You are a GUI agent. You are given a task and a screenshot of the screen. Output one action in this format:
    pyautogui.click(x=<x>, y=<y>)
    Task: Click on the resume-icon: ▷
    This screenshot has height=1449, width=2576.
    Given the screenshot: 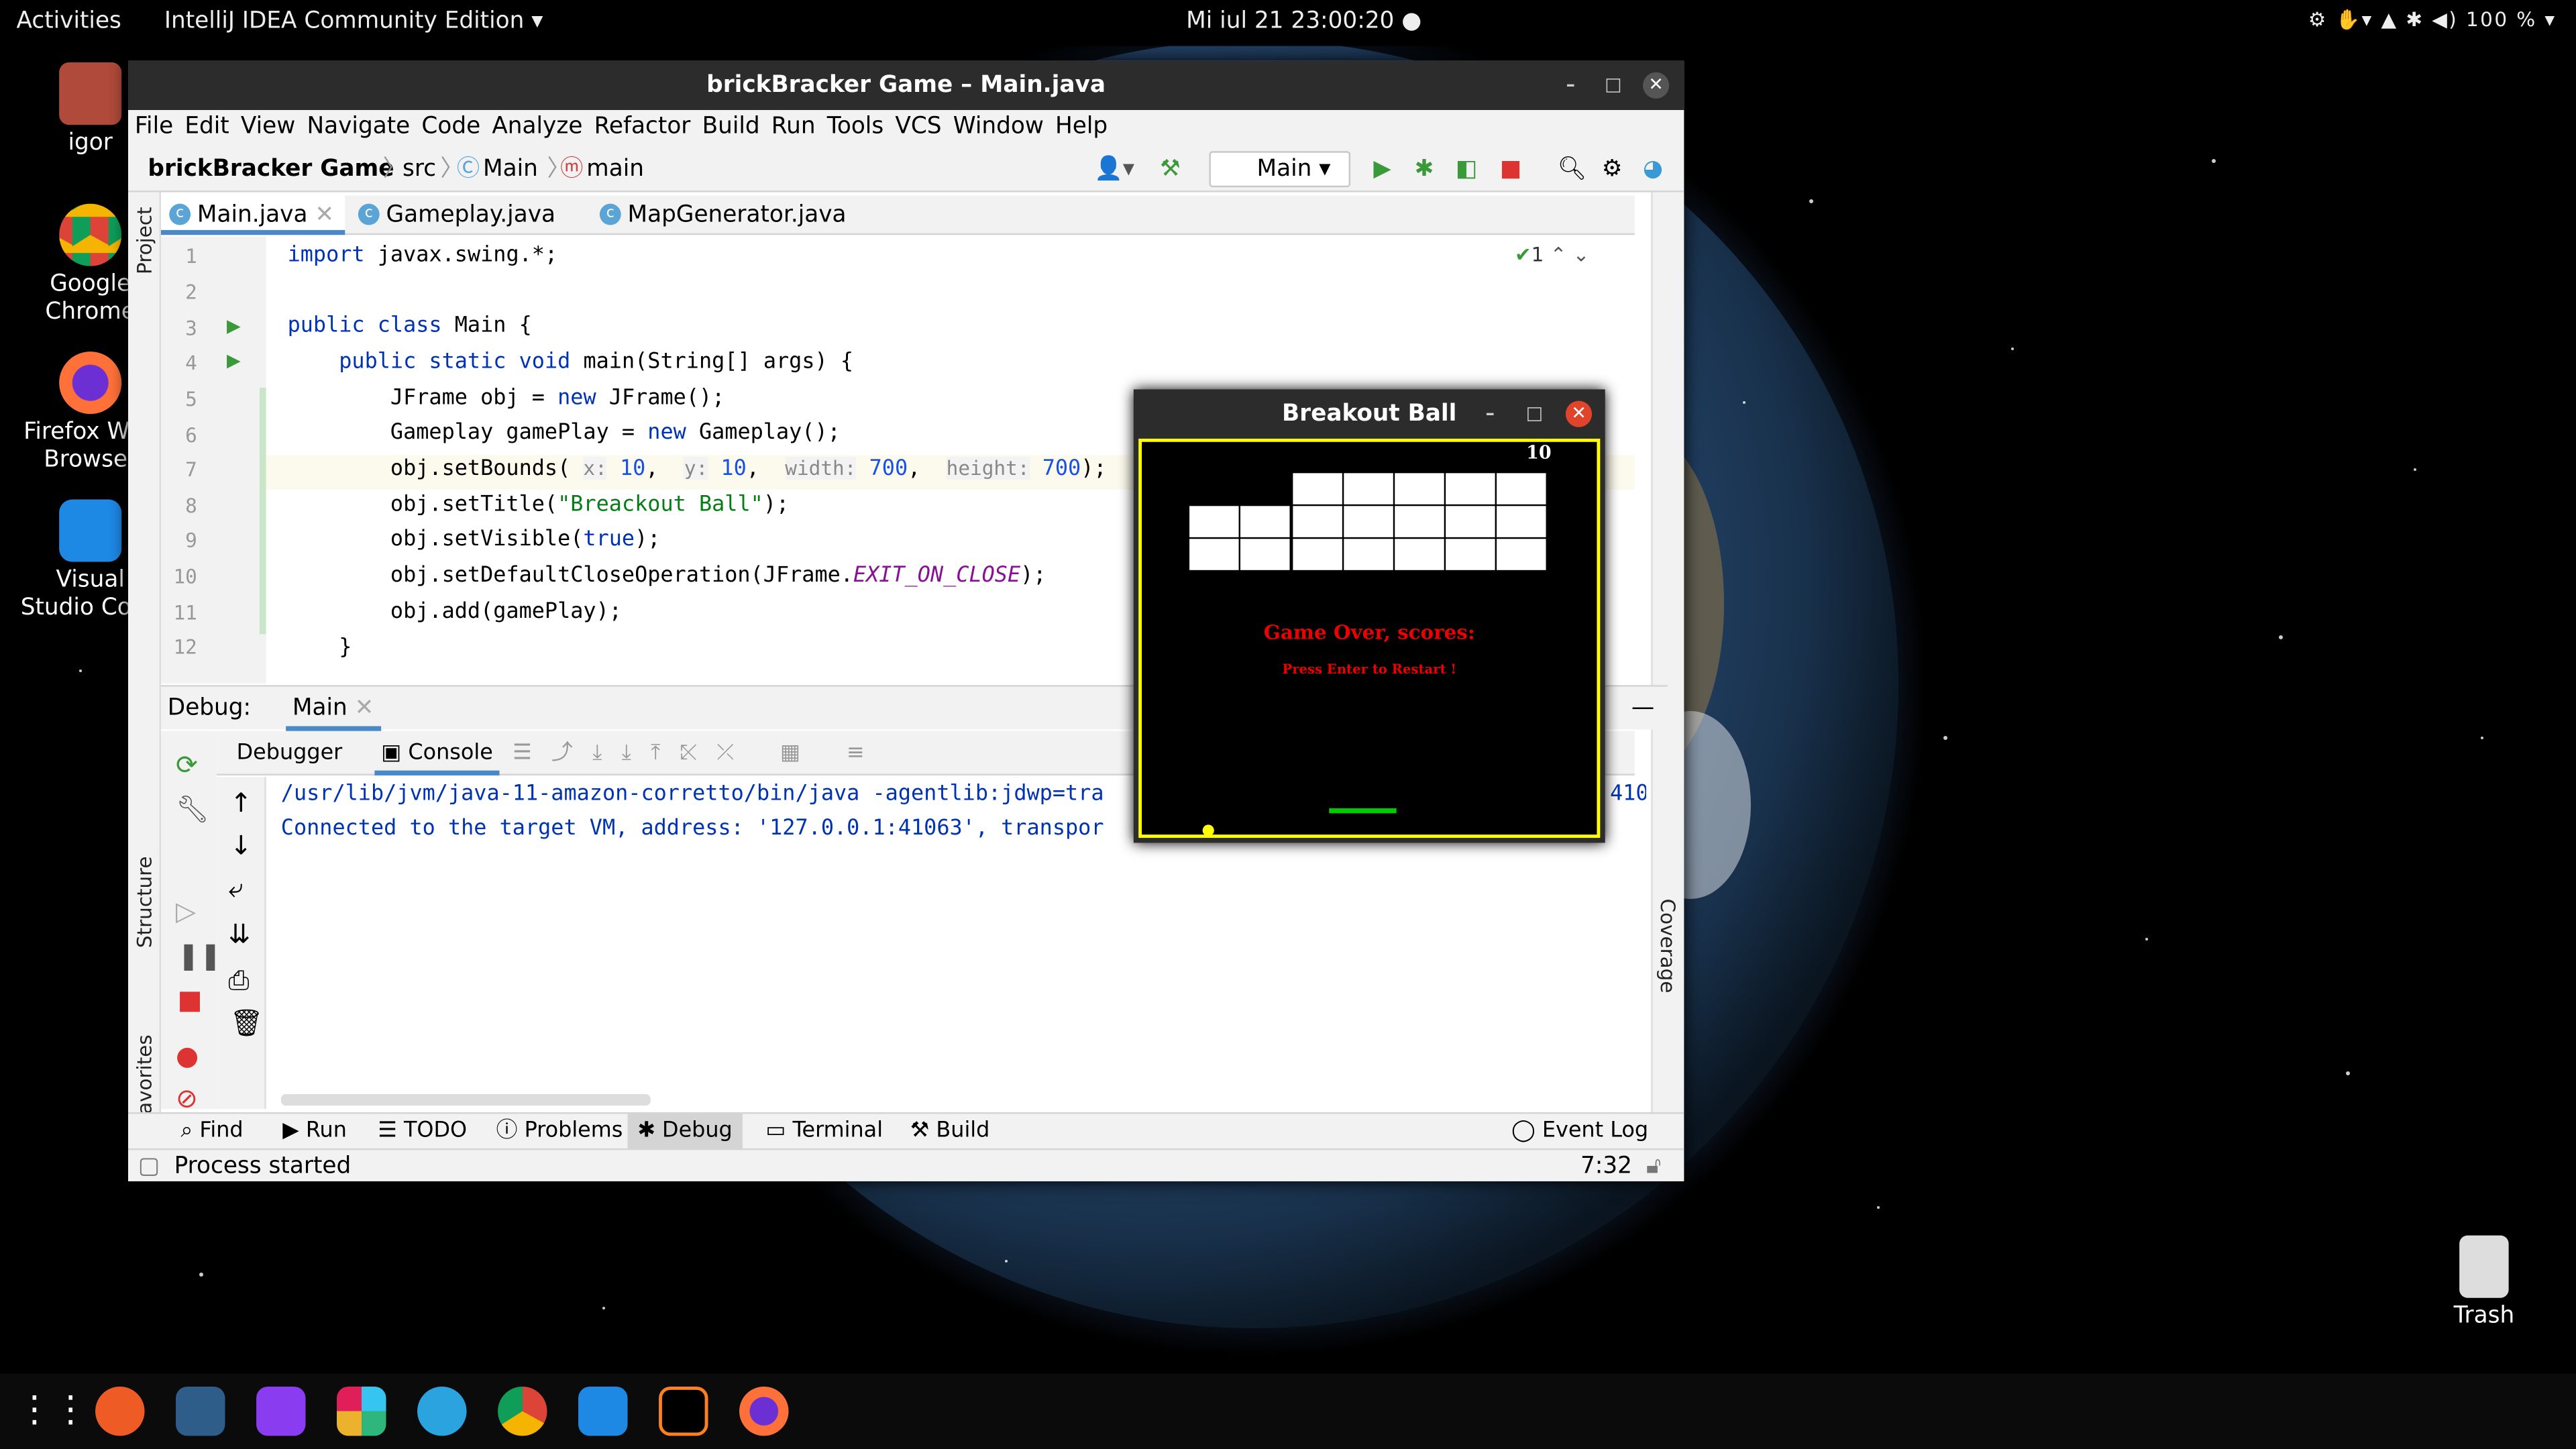 What is the action you would take?
    pyautogui.click(x=186, y=911)
    